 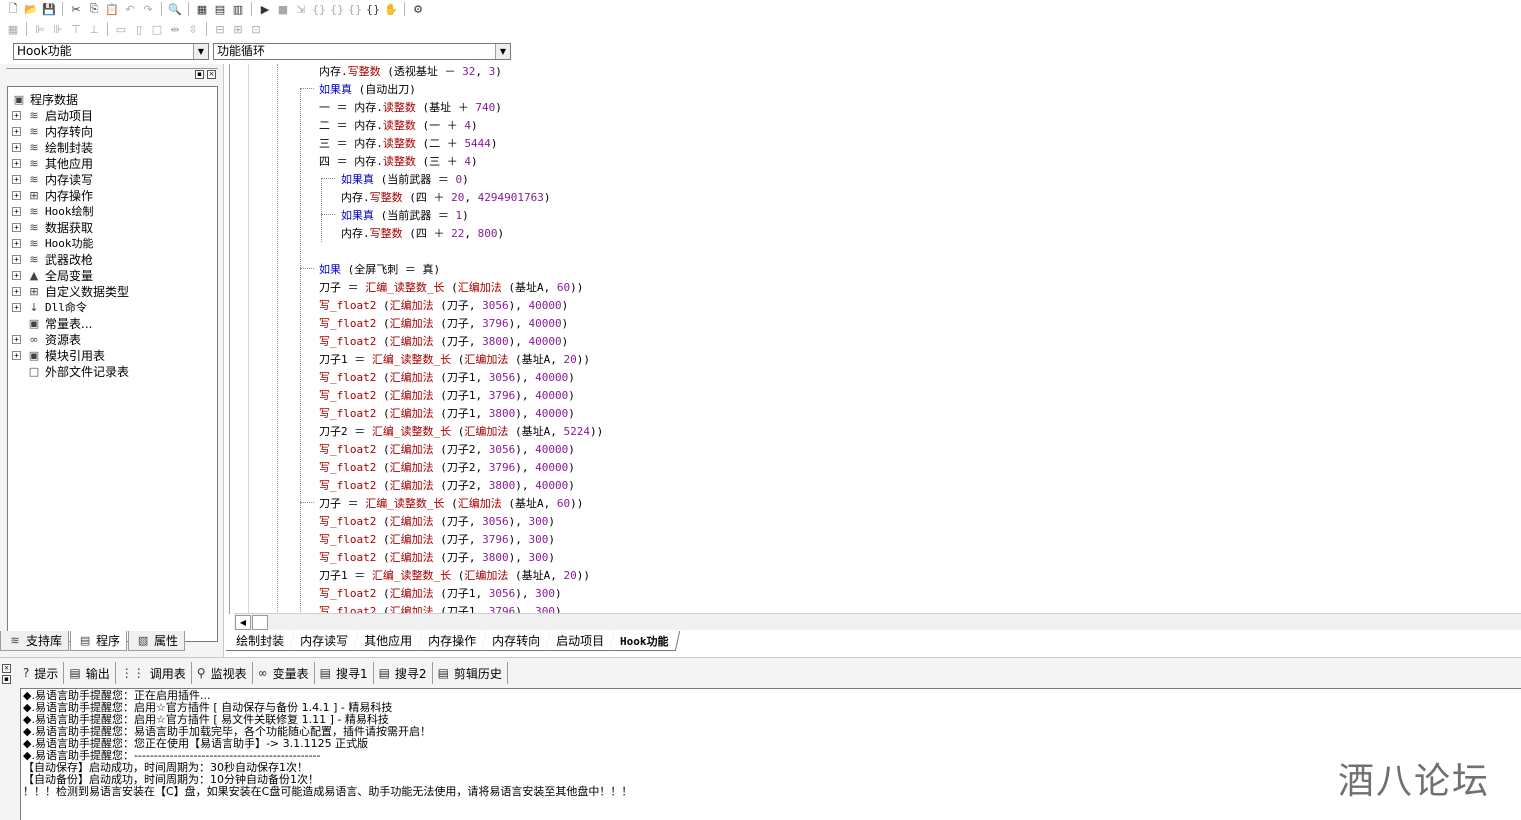 I want to click on editor-tab: 内存读写, so click(x=324, y=641).